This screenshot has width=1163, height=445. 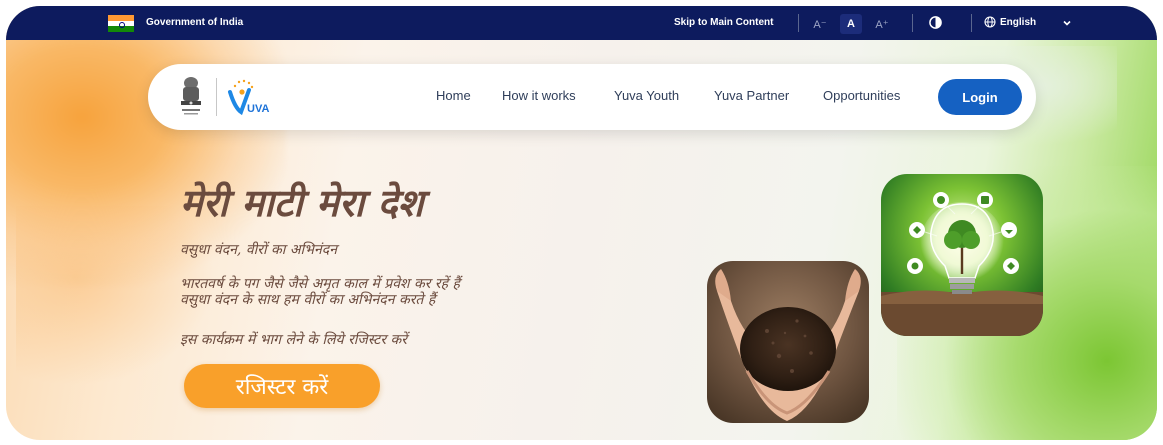 I want to click on logo-divider, so click(x=216, y=97).